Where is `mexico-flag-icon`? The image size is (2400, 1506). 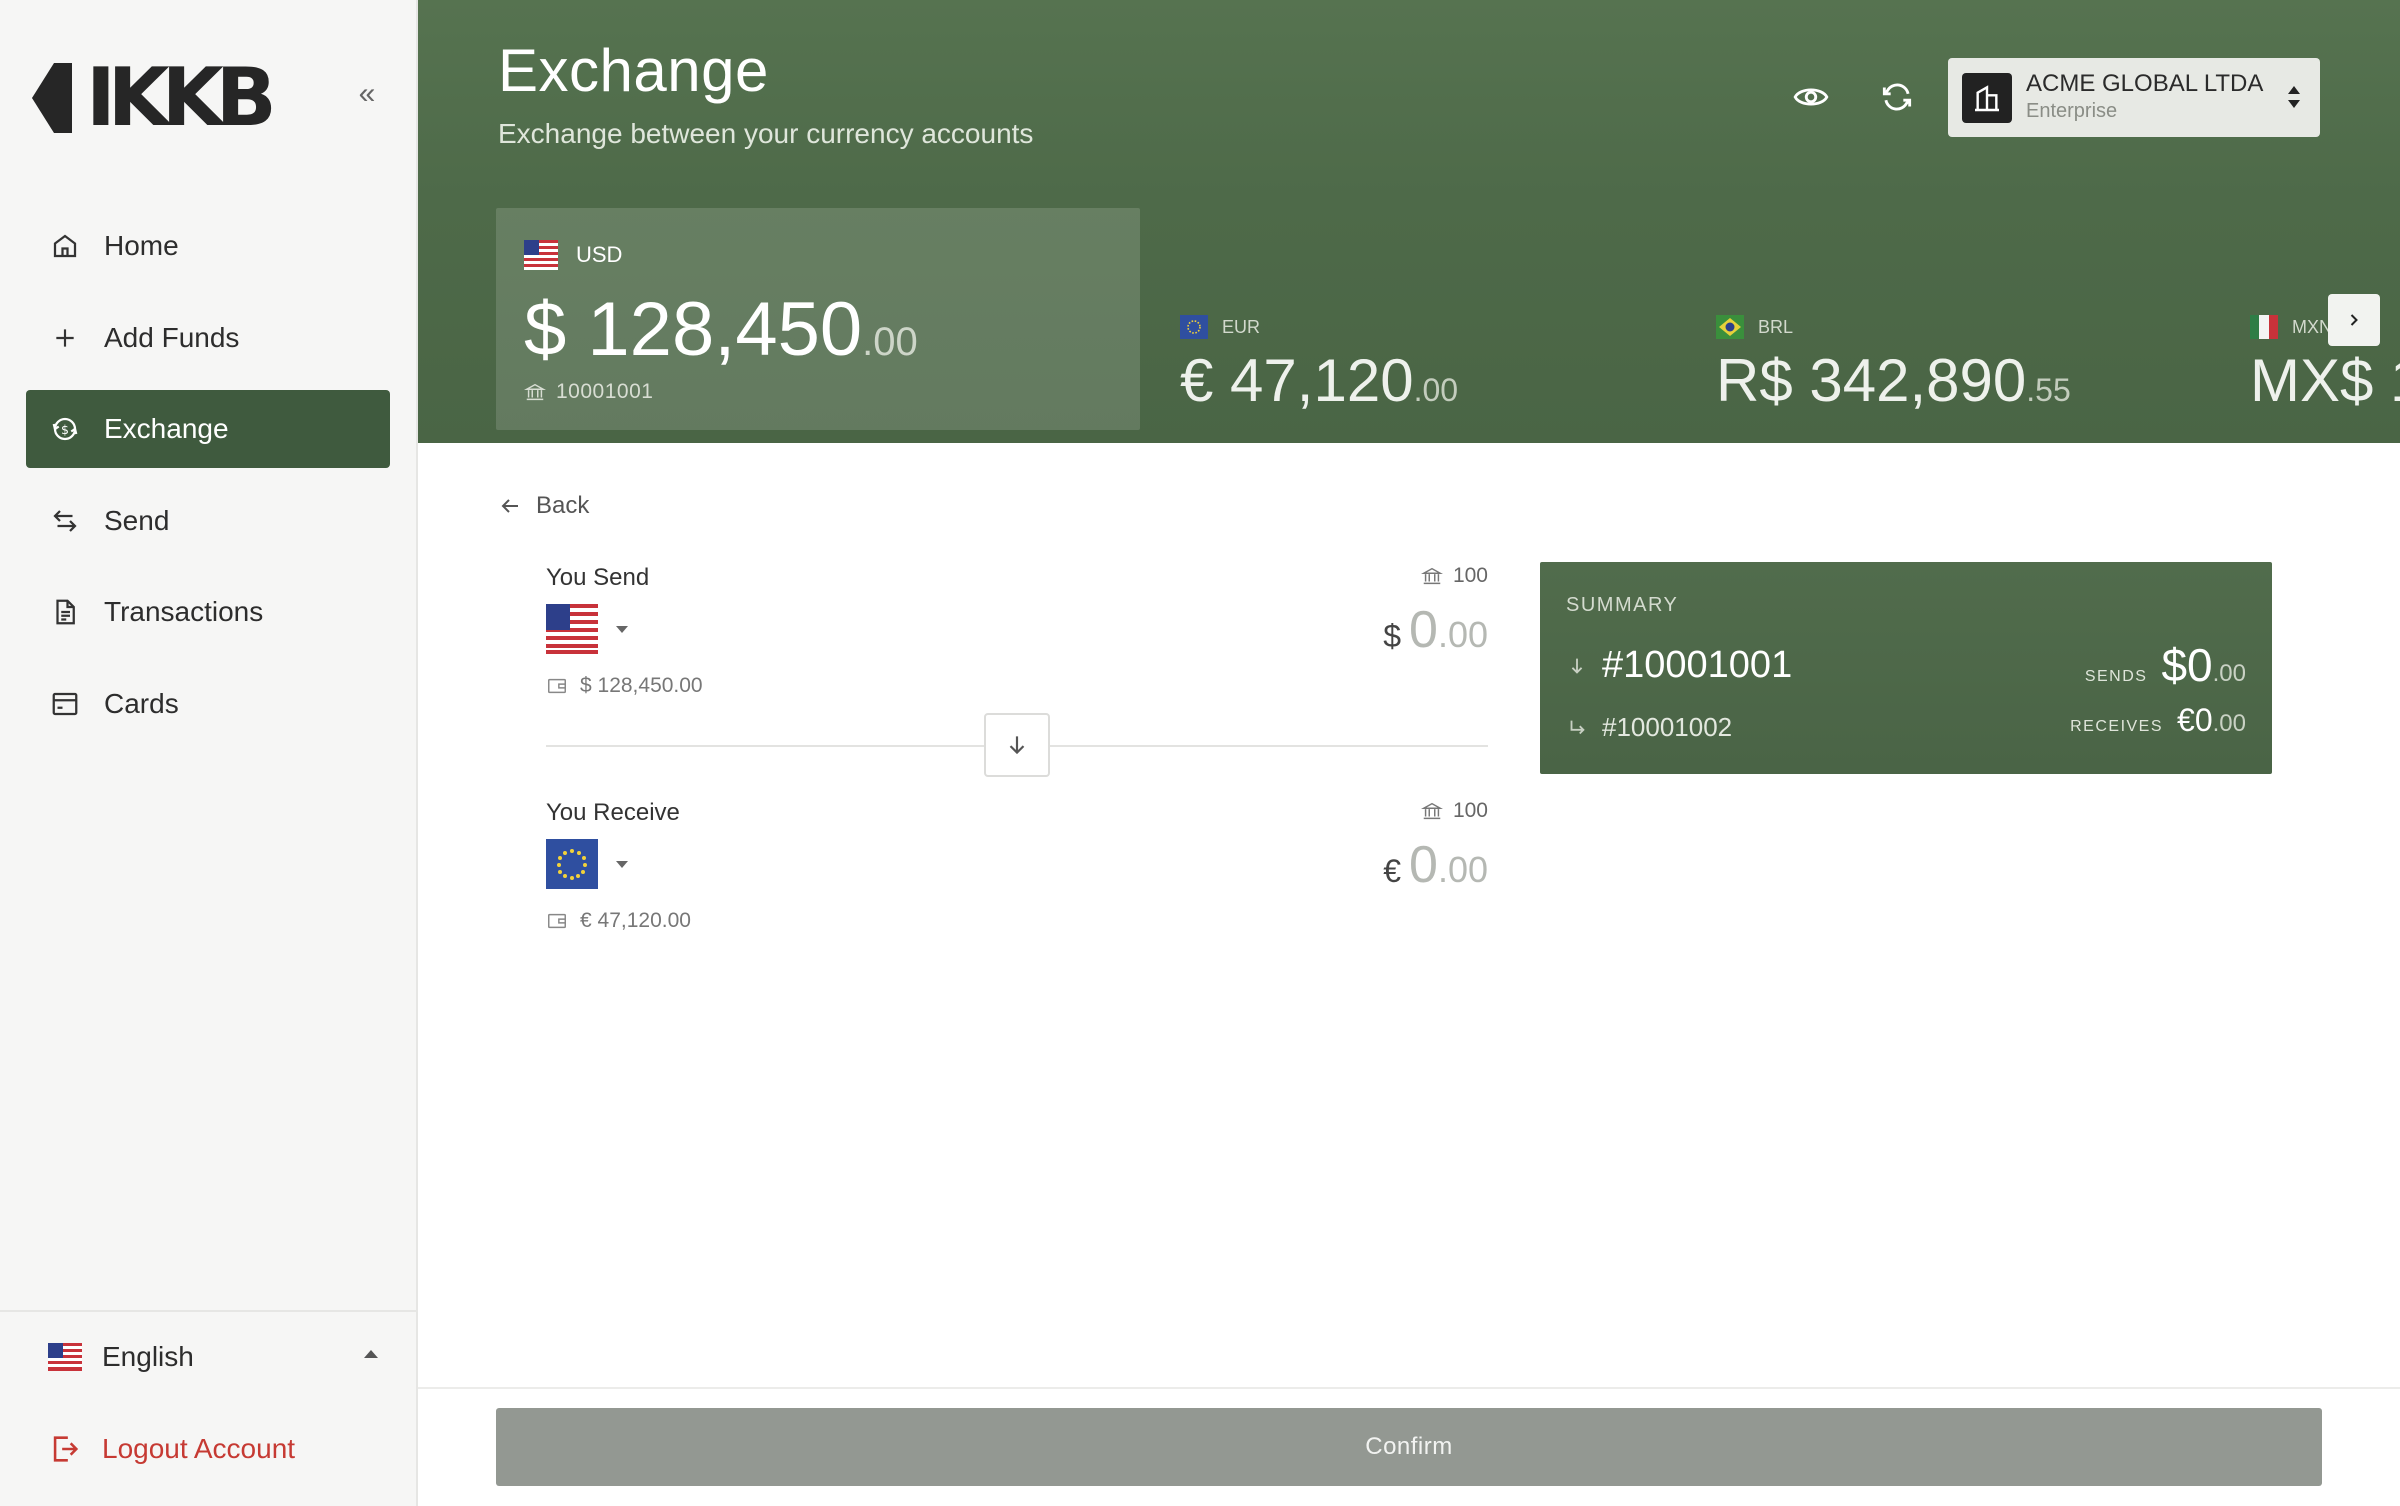 mexico-flag-icon is located at coordinates (2264, 327).